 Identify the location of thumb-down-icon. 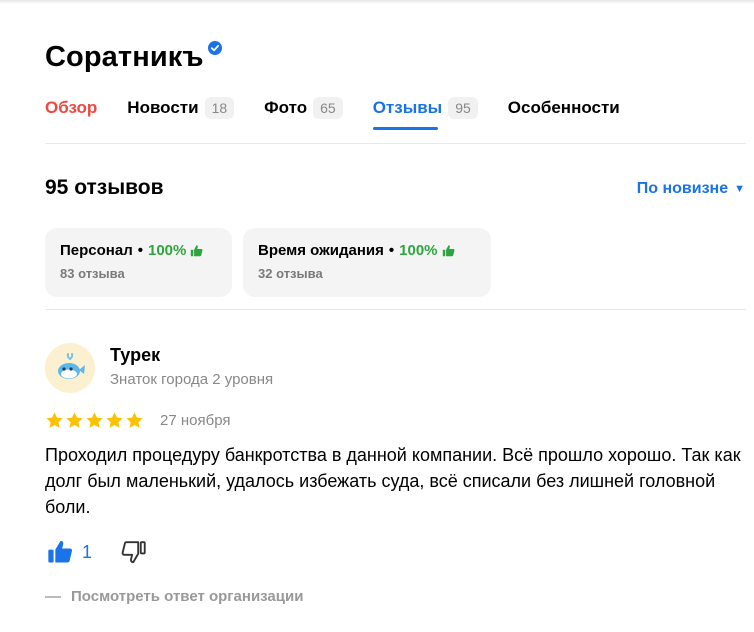
(133, 552).